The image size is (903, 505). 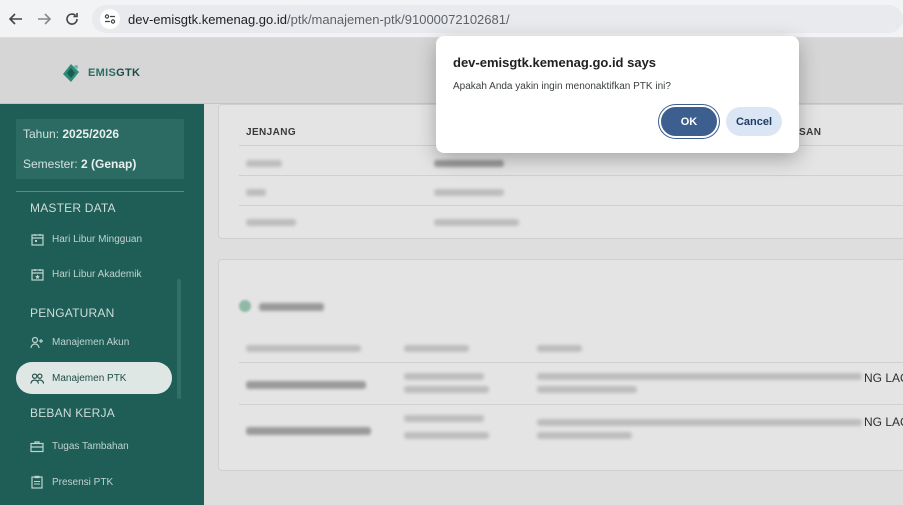 What do you see at coordinates (110, 19) in the screenshot?
I see `site-info-icon` at bounding box center [110, 19].